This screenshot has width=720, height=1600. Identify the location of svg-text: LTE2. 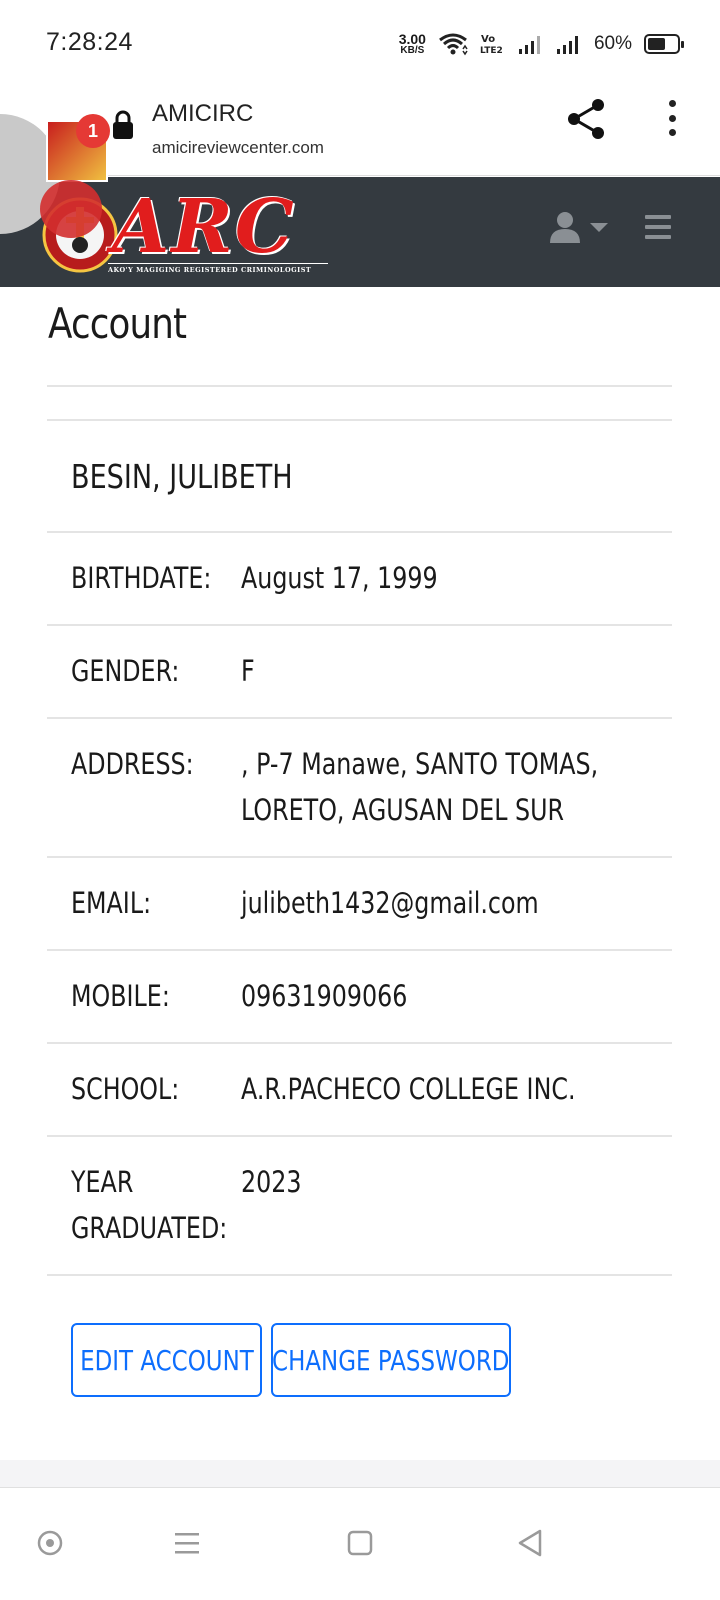
(491, 51).